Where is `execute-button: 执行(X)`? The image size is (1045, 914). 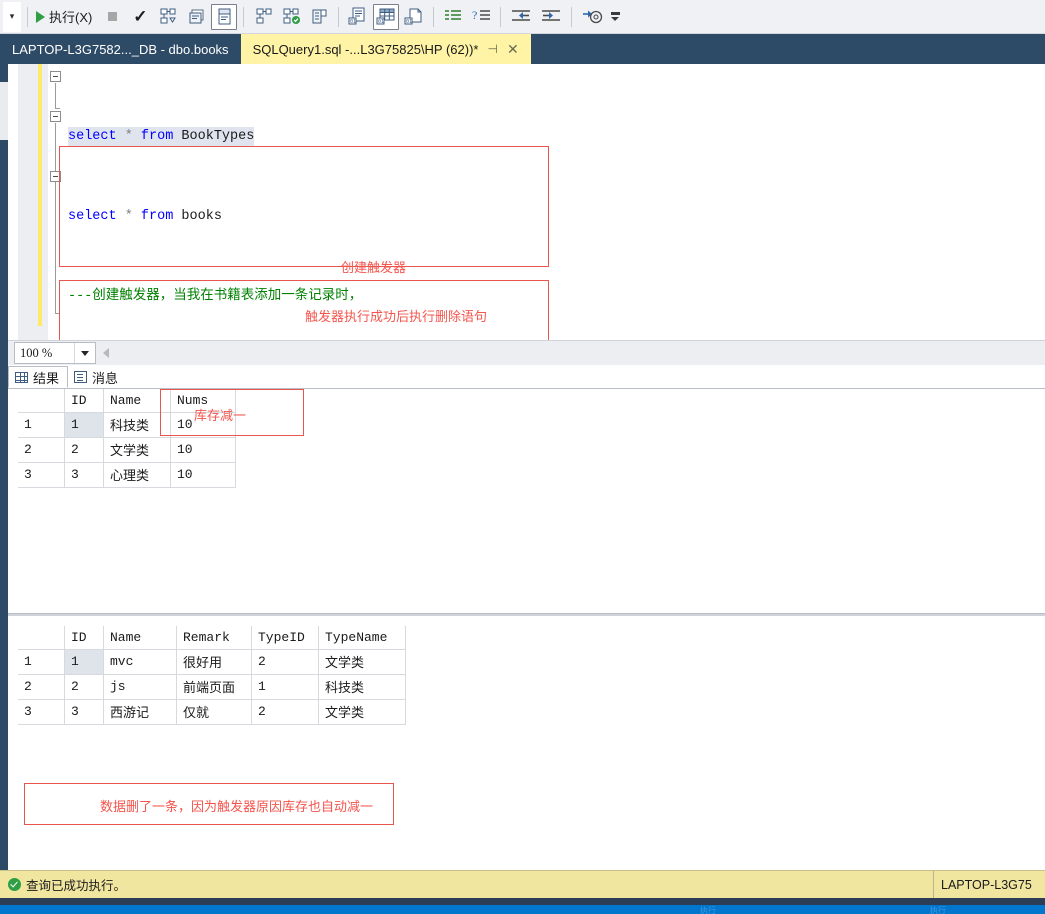 execute-button: 执行(X) is located at coordinates (65, 17).